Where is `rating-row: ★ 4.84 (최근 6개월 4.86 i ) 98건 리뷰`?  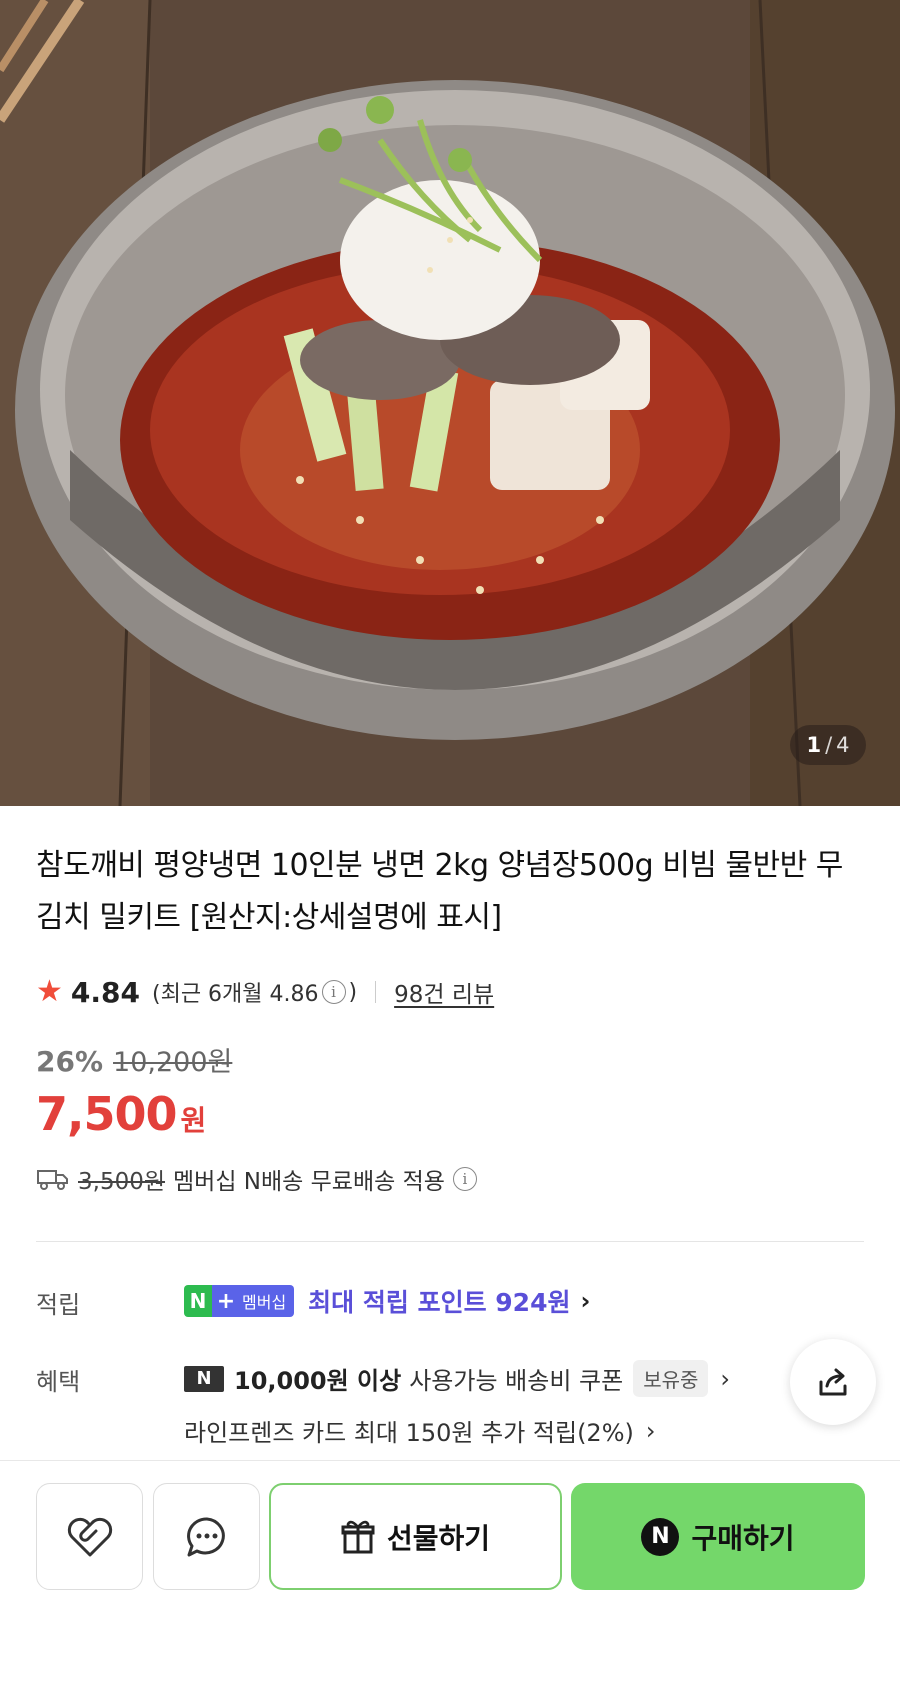 rating-row: ★ 4.84 (최근 6개월 4.86 i ) 98건 리뷰 is located at coordinates (265, 992).